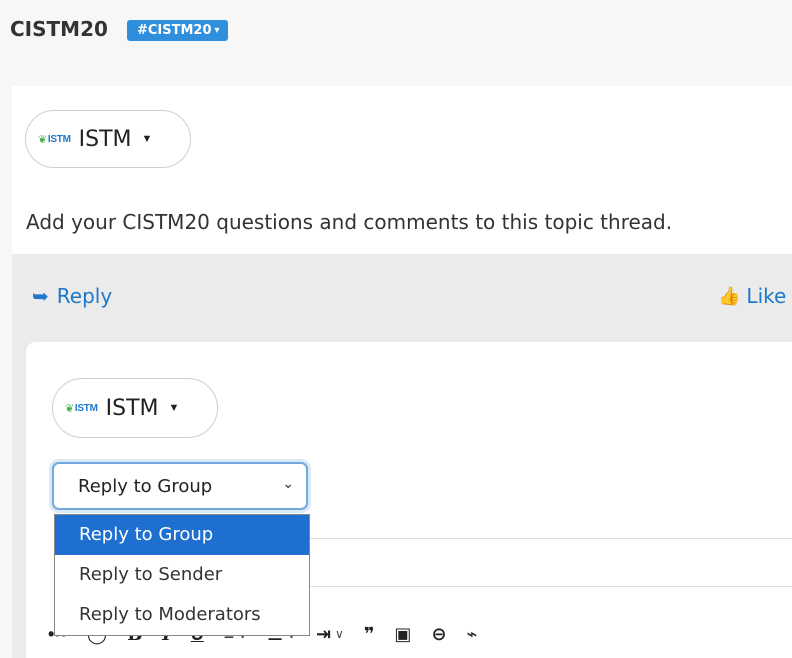 The image size is (792, 658). I want to click on like-label: Like, so click(766, 296).